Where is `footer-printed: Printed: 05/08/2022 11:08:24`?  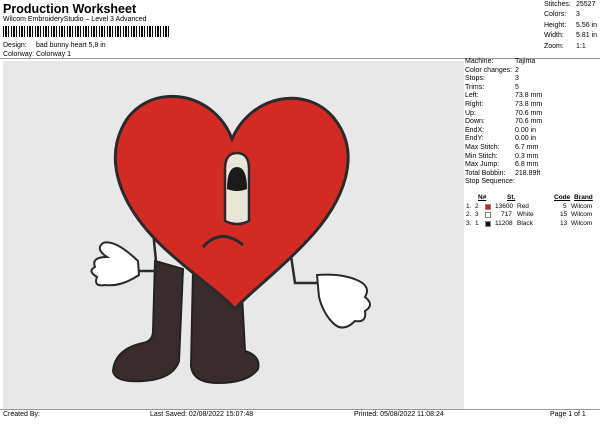
footer-printed: Printed: 05/08/2022 11:08:24 is located at coordinates (399, 414).